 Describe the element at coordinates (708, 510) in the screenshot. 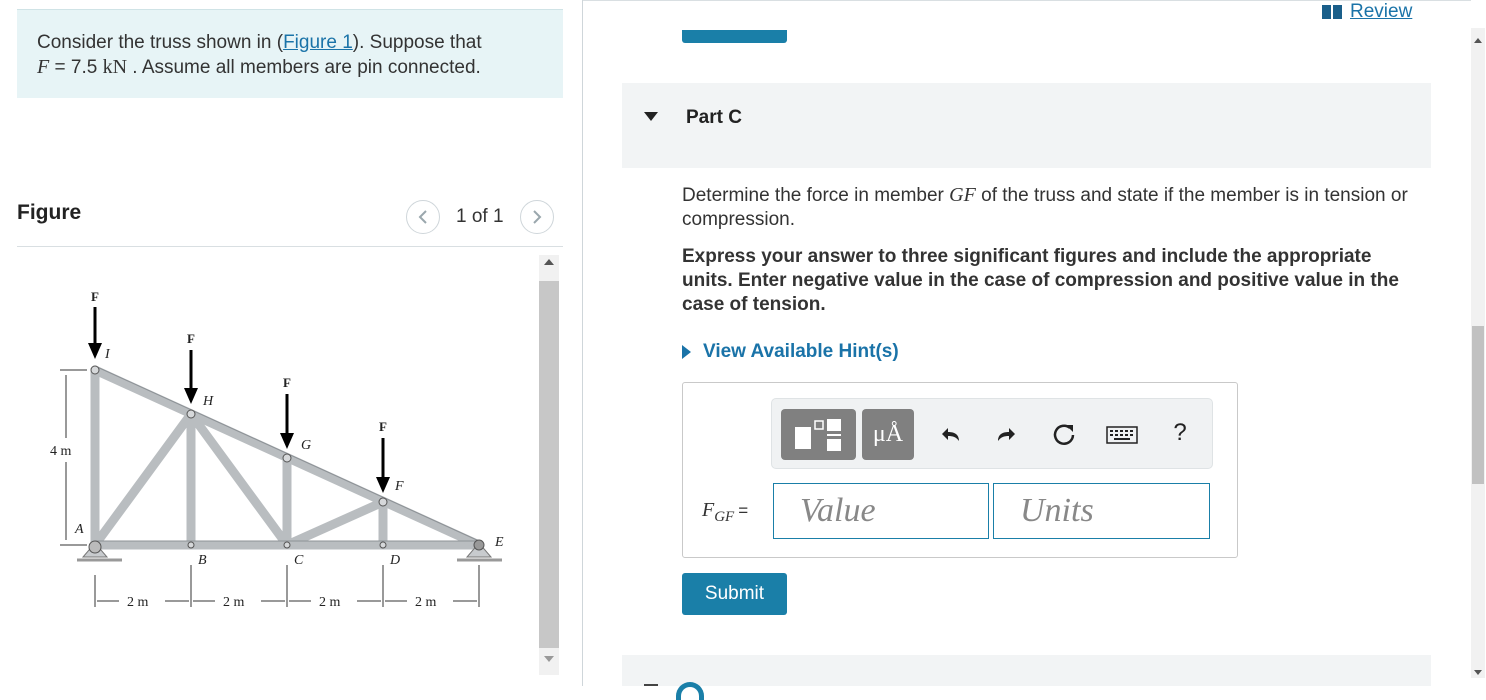

I see `answer-var-main: F` at that location.